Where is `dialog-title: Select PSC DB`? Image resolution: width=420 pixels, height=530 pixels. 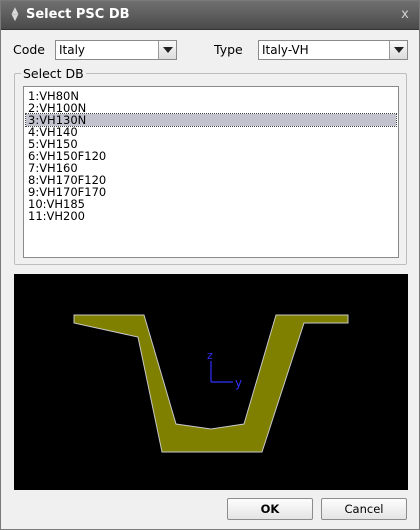
dialog-title: Select PSC DB is located at coordinates (78, 14).